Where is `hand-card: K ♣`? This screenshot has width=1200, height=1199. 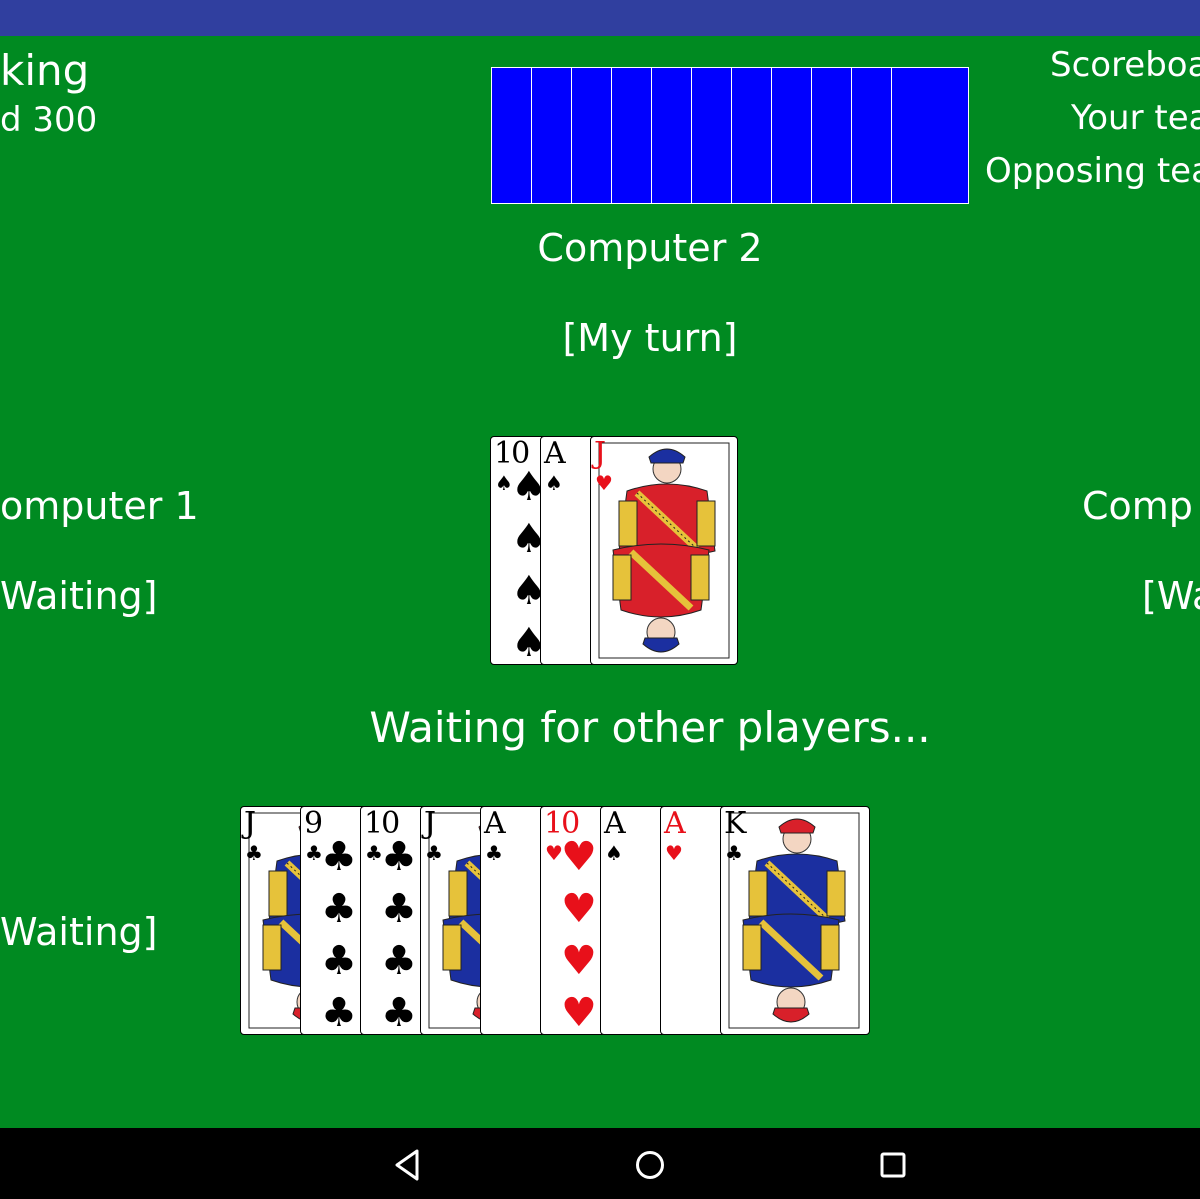
hand-card: K ♣ is located at coordinates (795, 920).